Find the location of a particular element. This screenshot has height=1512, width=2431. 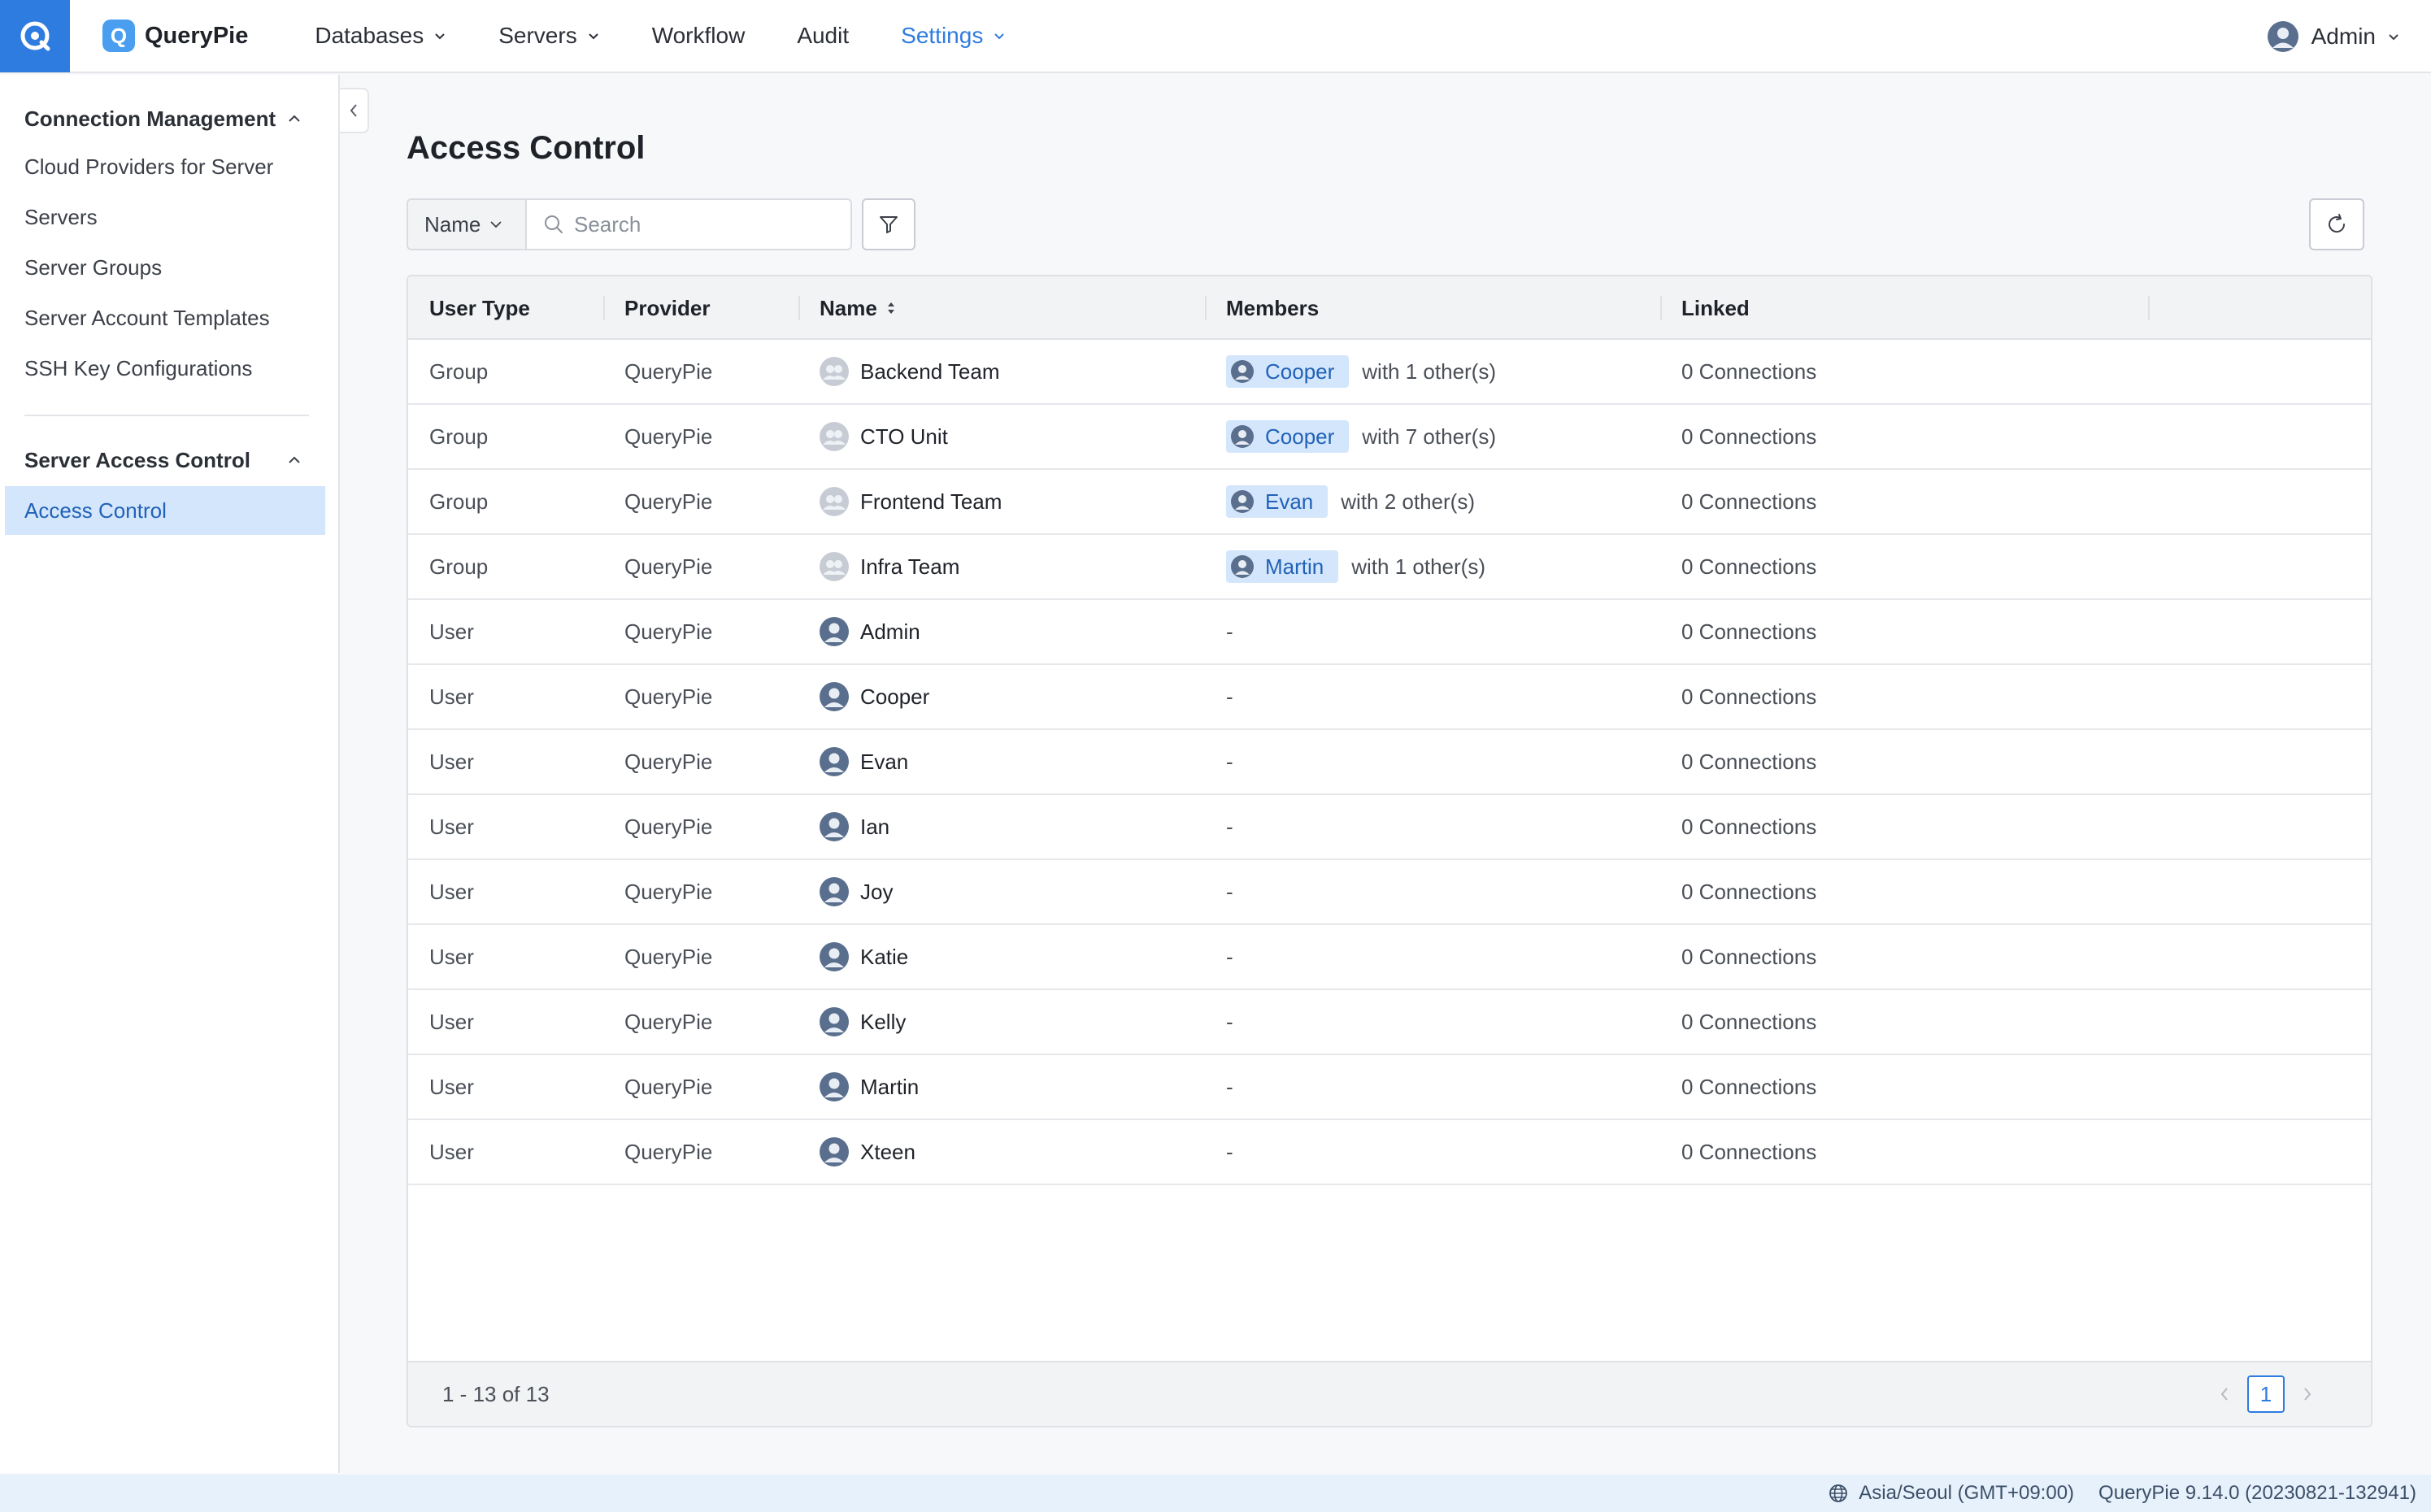

nav-servers: Servers is located at coordinates (548, 36).